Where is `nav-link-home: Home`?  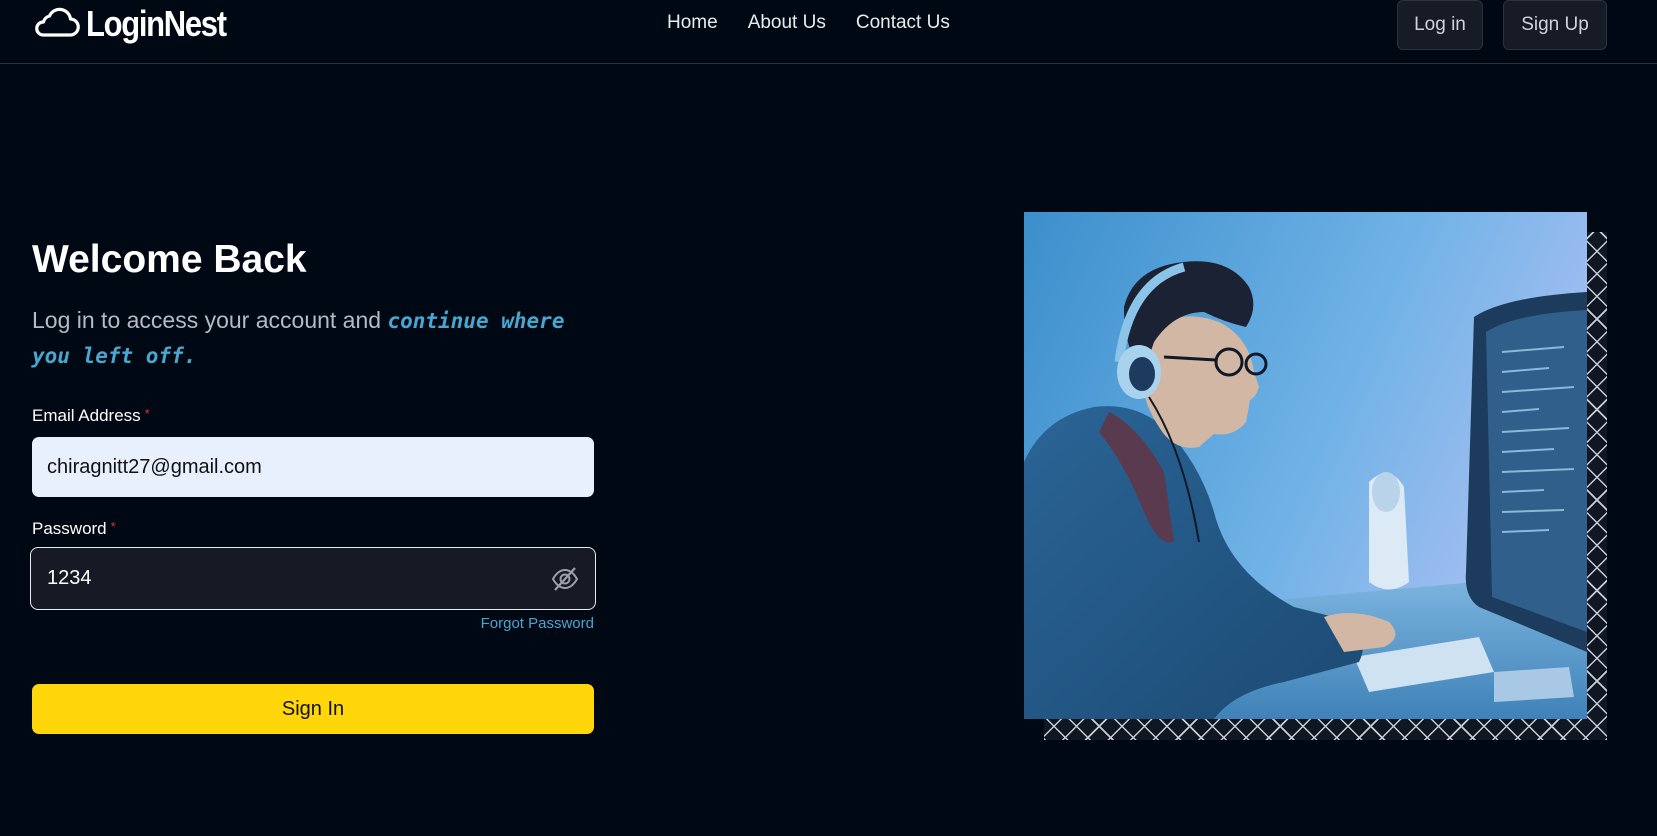 nav-link-home: Home is located at coordinates (692, 23).